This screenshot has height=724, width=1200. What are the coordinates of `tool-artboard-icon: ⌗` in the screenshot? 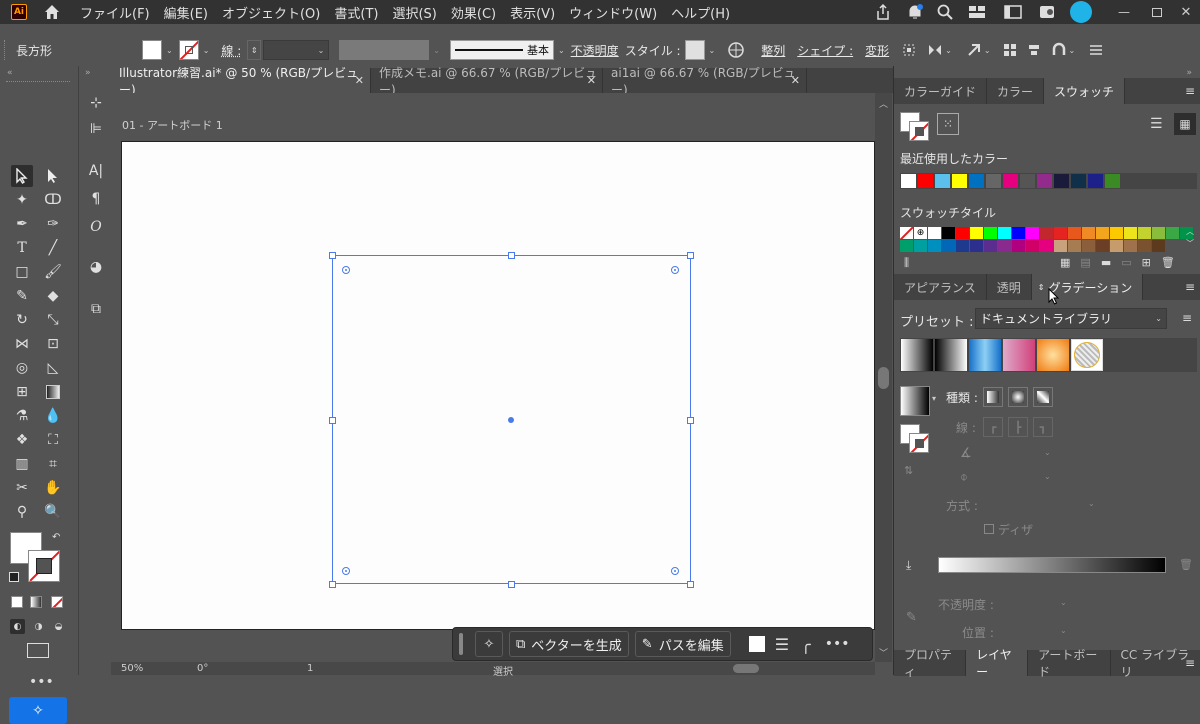 It's located at (53, 464).